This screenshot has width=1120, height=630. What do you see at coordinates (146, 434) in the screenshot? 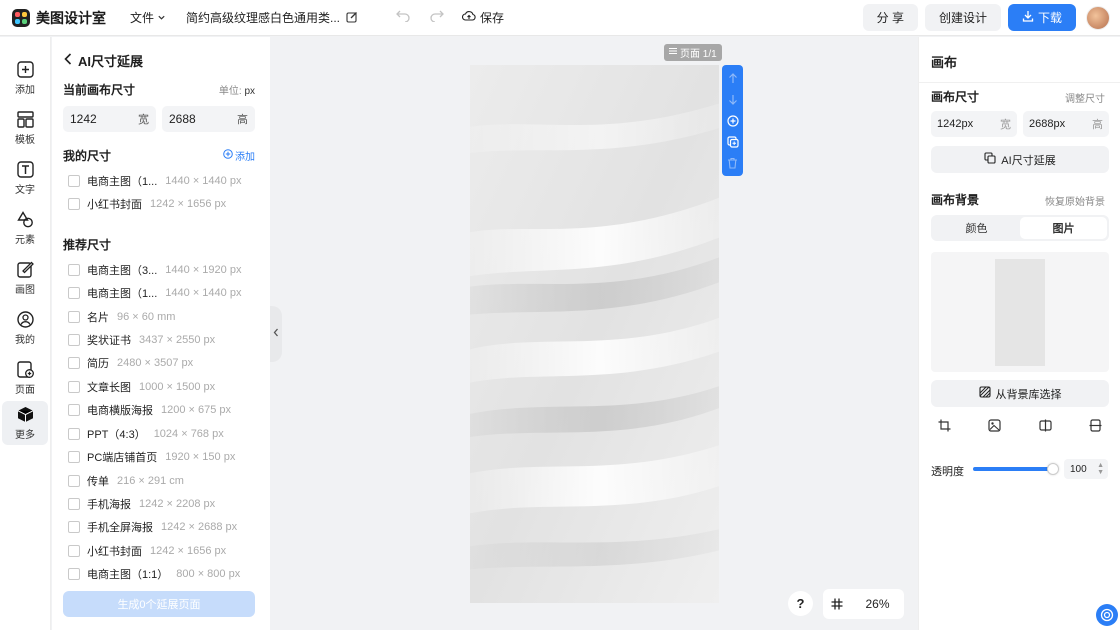
I see `recommended-size-item: PPT（4:3） 1024 × 768 px` at bounding box center [146, 434].